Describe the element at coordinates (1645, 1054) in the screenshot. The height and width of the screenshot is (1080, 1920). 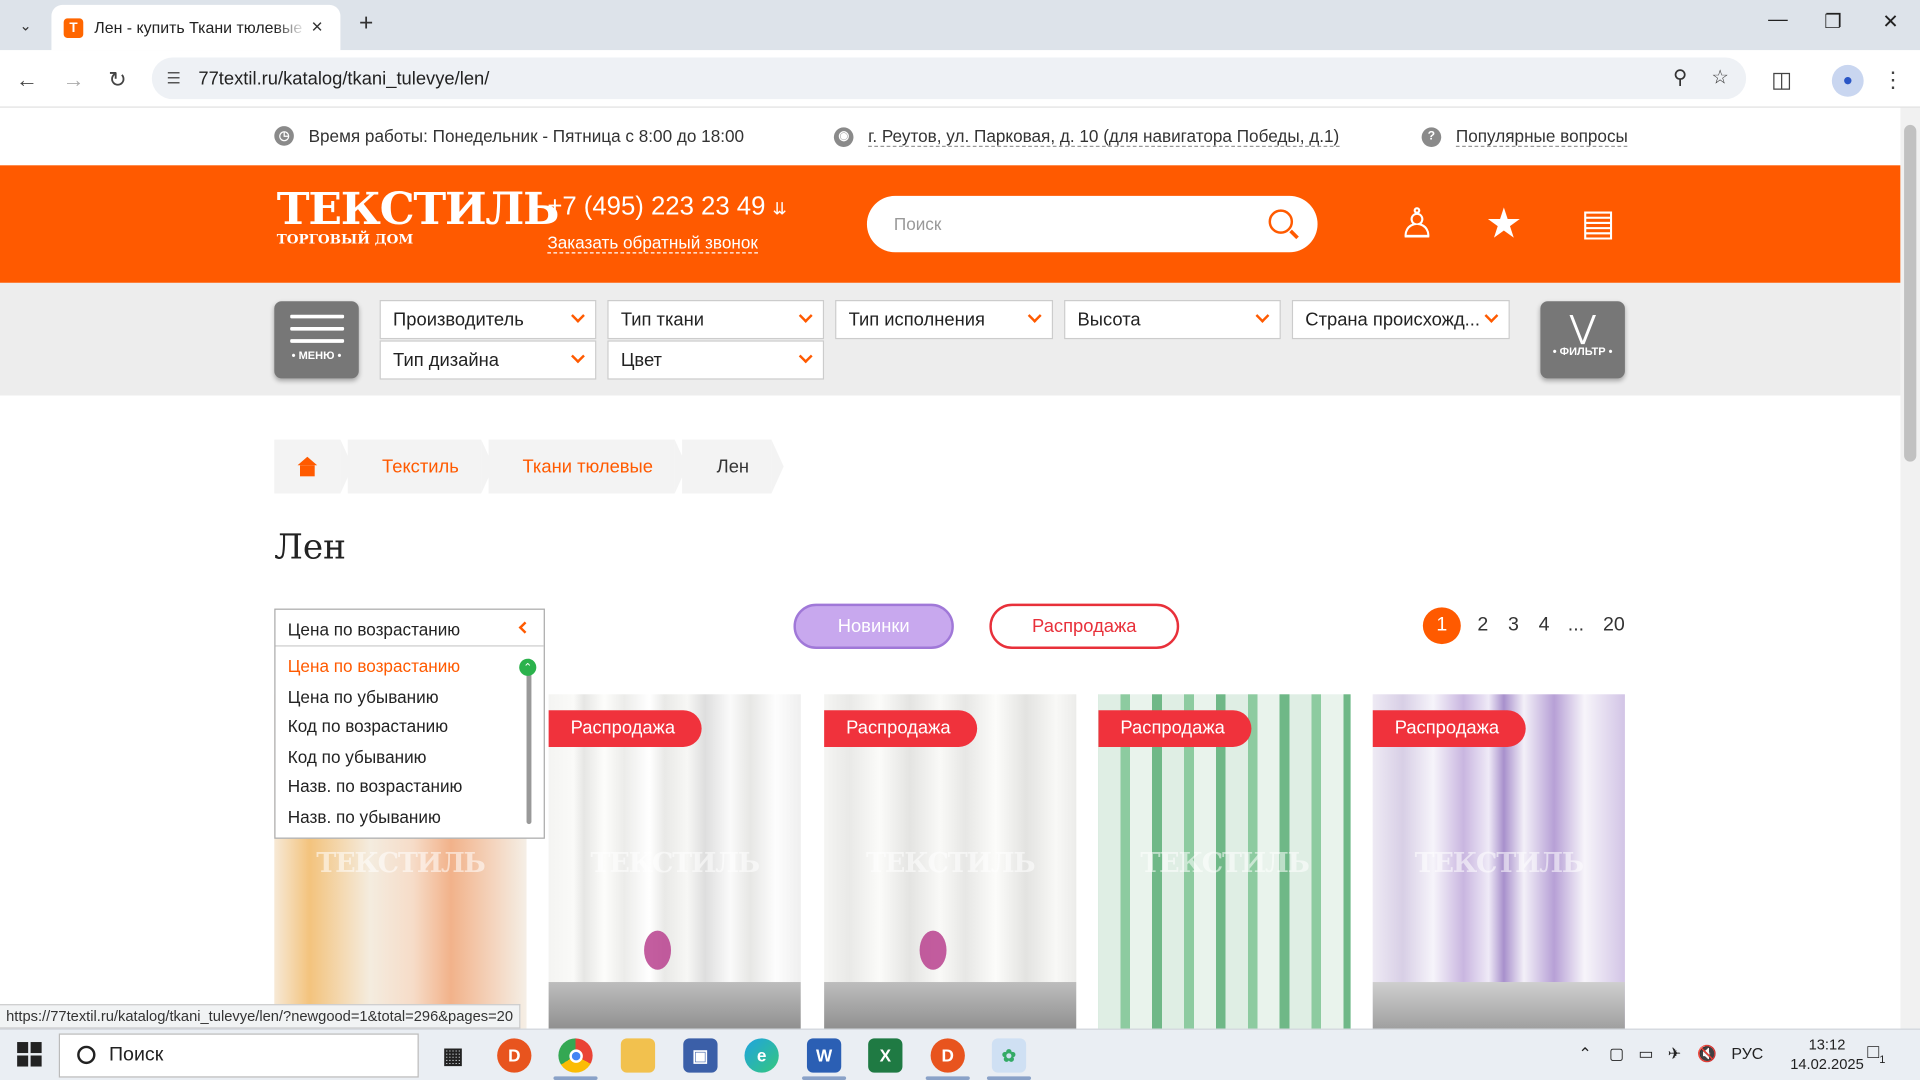
I see `battery-icon: ▭` at that location.